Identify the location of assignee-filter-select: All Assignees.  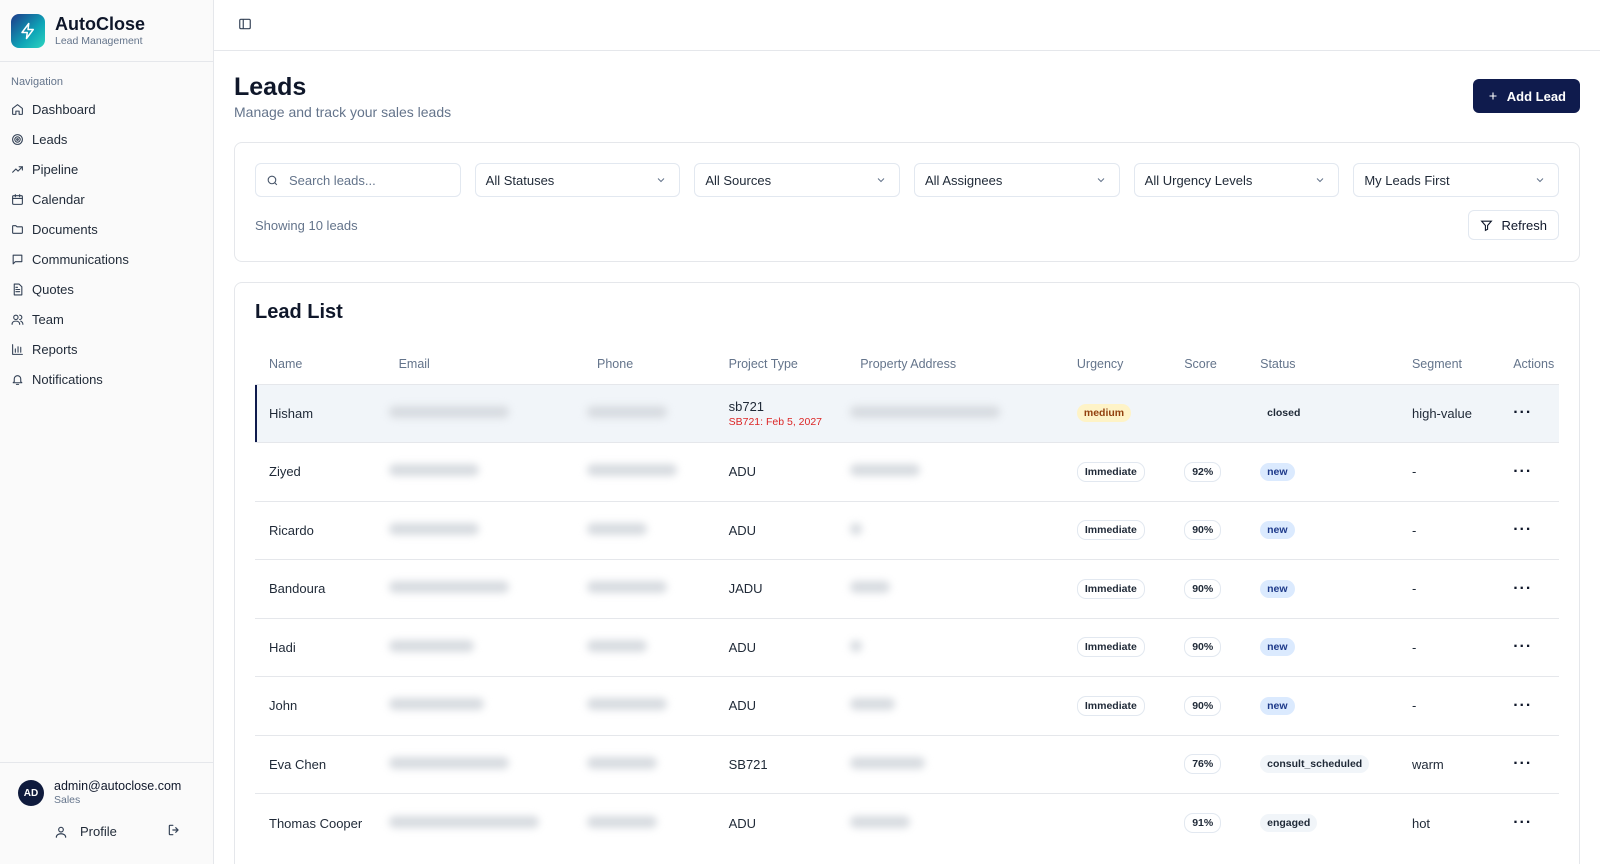
(1017, 180).